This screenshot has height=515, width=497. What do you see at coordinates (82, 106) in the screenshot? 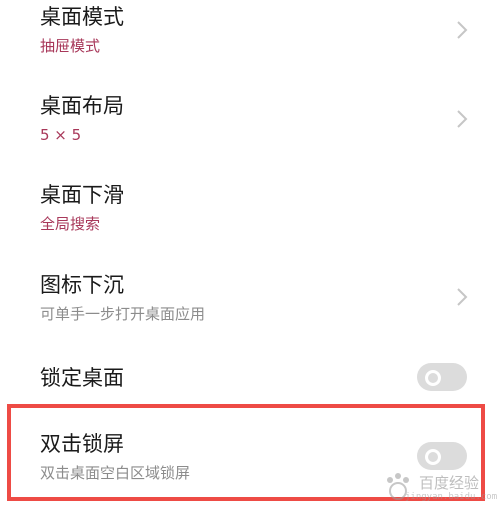
I see `setting-title: 桌面布局` at bounding box center [82, 106].